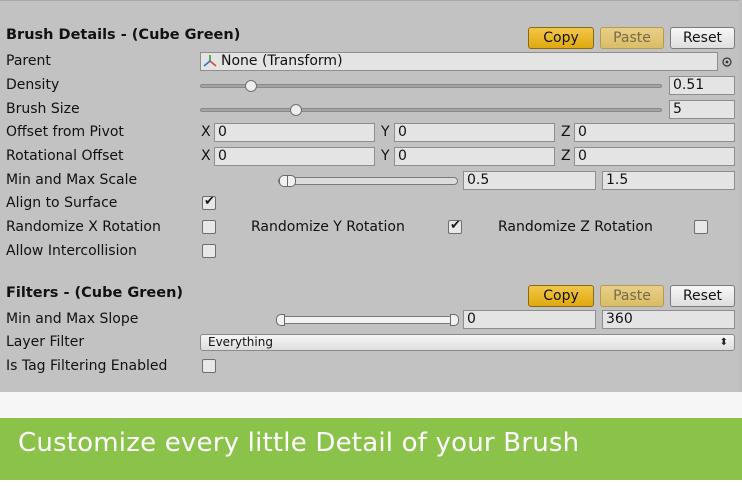  What do you see at coordinates (632, 296) in the screenshot?
I see `filters-paste-button: Paste` at bounding box center [632, 296].